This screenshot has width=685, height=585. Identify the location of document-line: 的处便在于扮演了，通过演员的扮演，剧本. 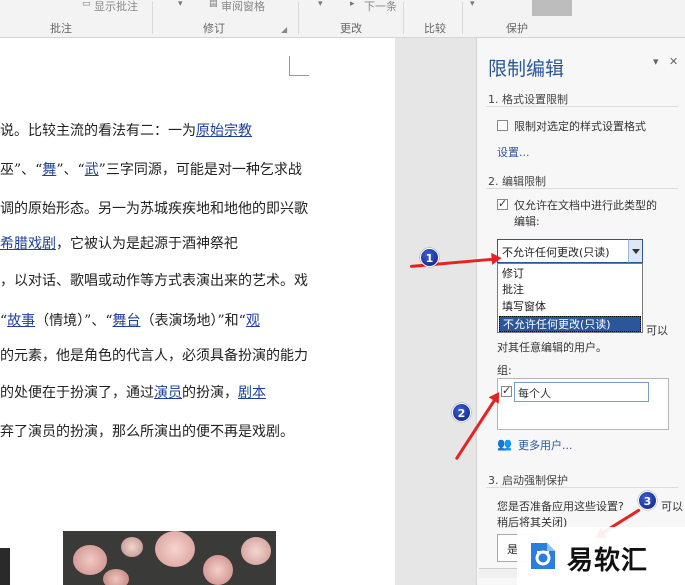
(133, 393).